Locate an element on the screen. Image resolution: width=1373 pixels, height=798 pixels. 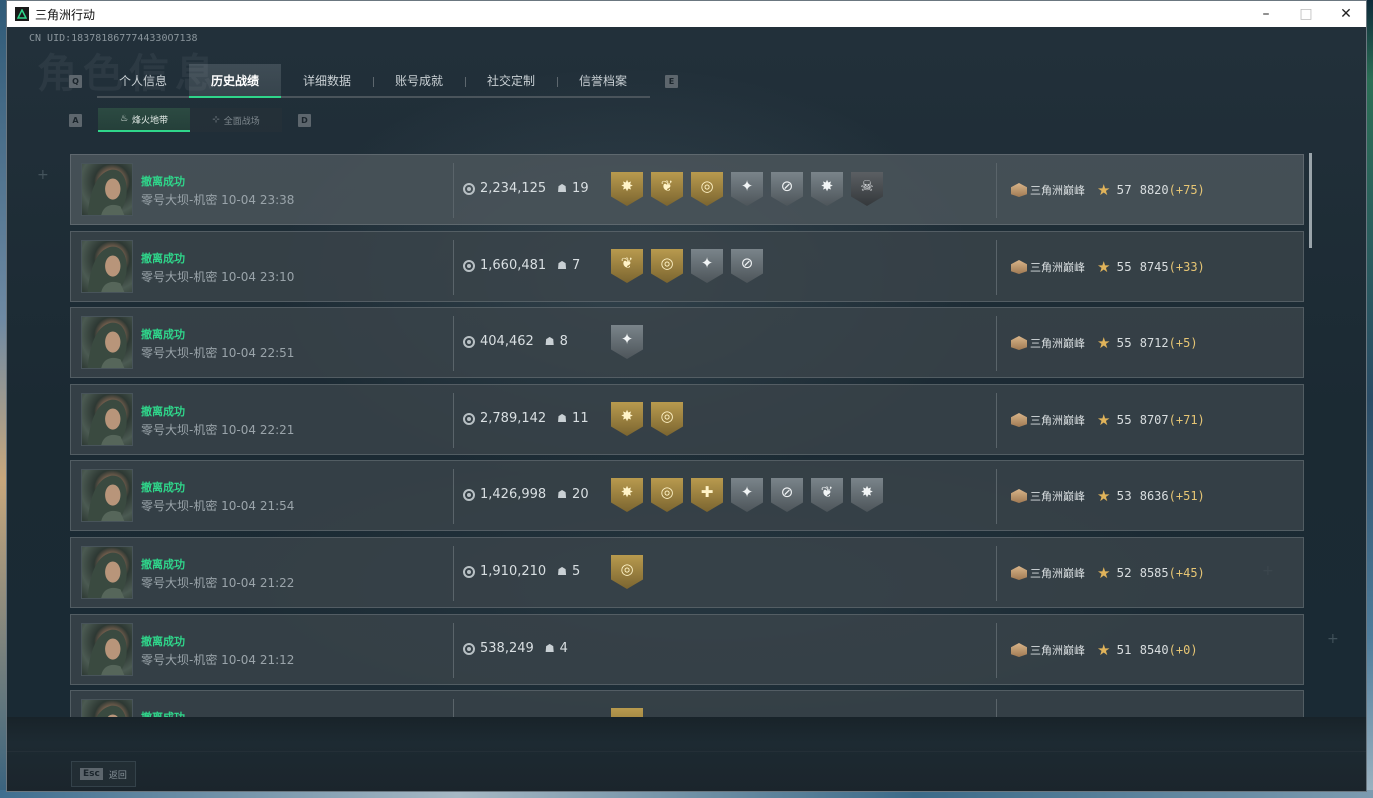
match-record-row: 撤离成功 ◎ is located at coordinates (687, 703).